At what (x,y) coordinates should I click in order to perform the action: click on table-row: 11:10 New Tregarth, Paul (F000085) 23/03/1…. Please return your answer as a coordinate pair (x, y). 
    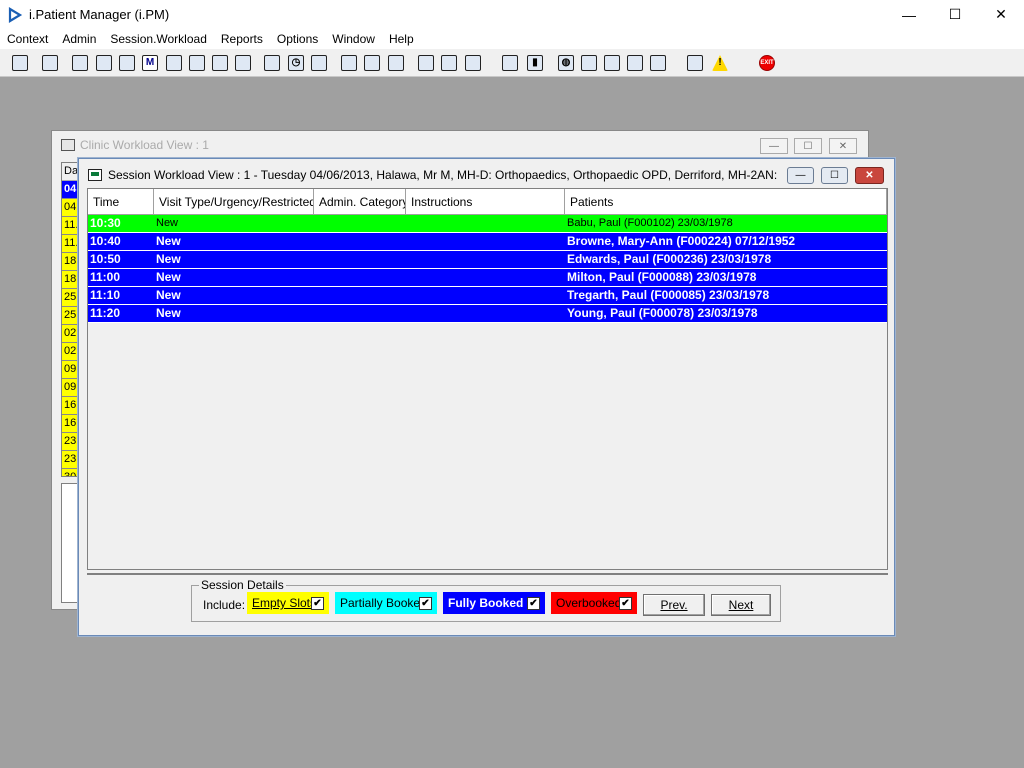
    Looking at the image, I should click on (487, 296).